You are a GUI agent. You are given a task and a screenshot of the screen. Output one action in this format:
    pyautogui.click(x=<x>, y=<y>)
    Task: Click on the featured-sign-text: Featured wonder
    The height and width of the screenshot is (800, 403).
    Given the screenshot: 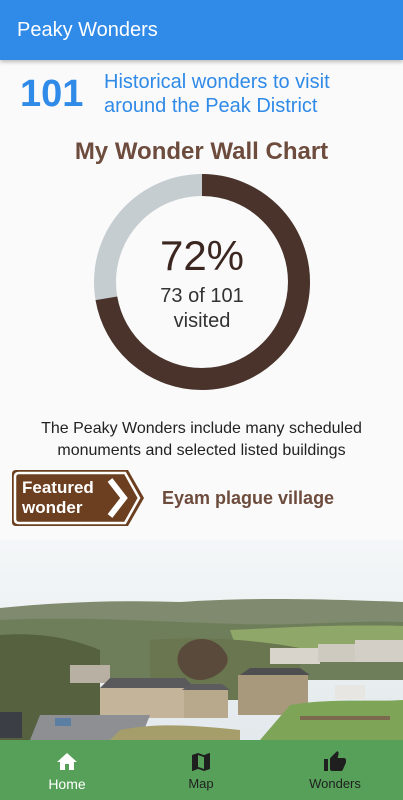 What is the action you would take?
    pyautogui.click(x=58, y=497)
    